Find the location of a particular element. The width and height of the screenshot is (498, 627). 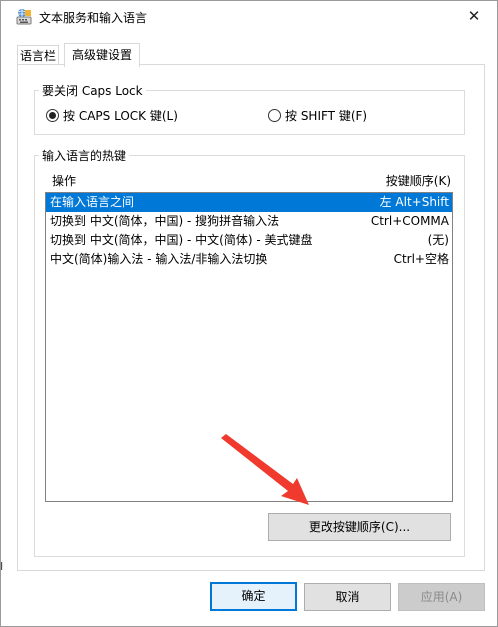

hotkey-action: 切换到 中文(简体，中国) - 搜狗拼音输入法 is located at coordinates (165, 221).